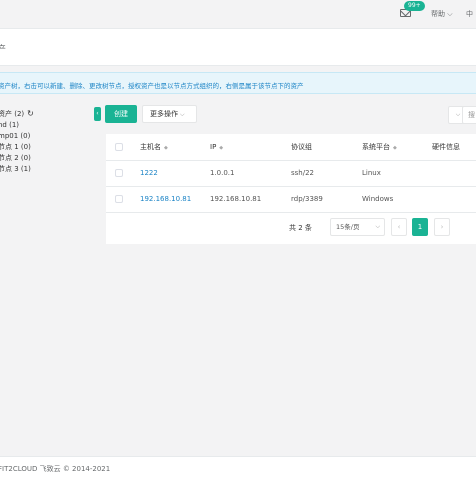 Image resolution: width=476 pixels, height=477 pixels. I want to click on page-size-select: 15条/页 ⌵, so click(357, 227).